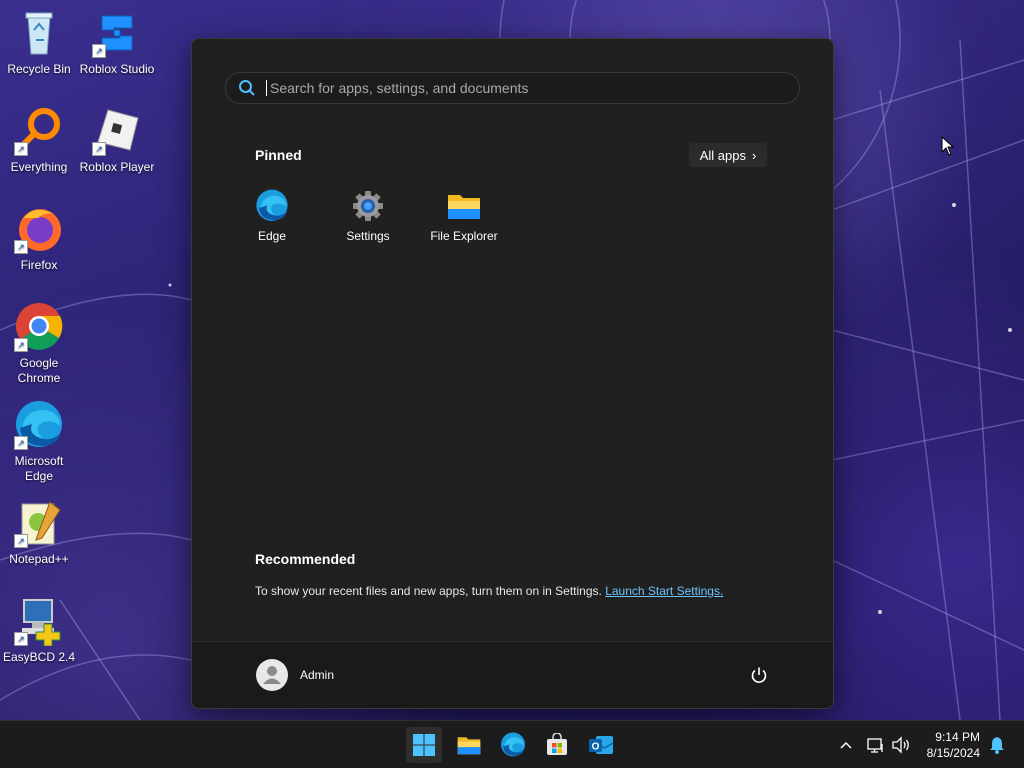 This screenshot has width=1024, height=768. What do you see at coordinates (596, 747) in the screenshot?
I see `svg-text: O` at bounding box center [596, 747].